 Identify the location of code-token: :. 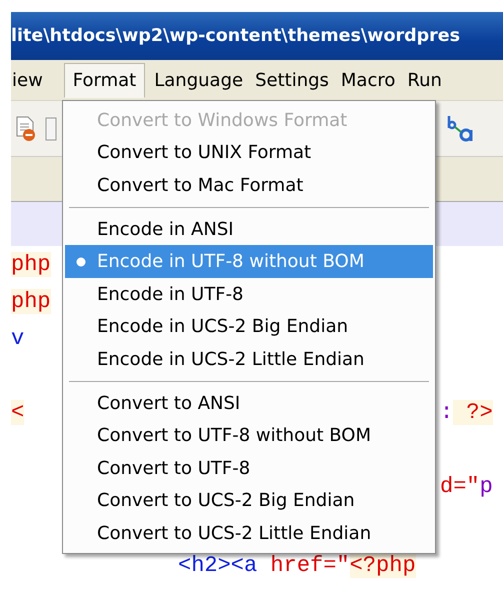
(447, 412).